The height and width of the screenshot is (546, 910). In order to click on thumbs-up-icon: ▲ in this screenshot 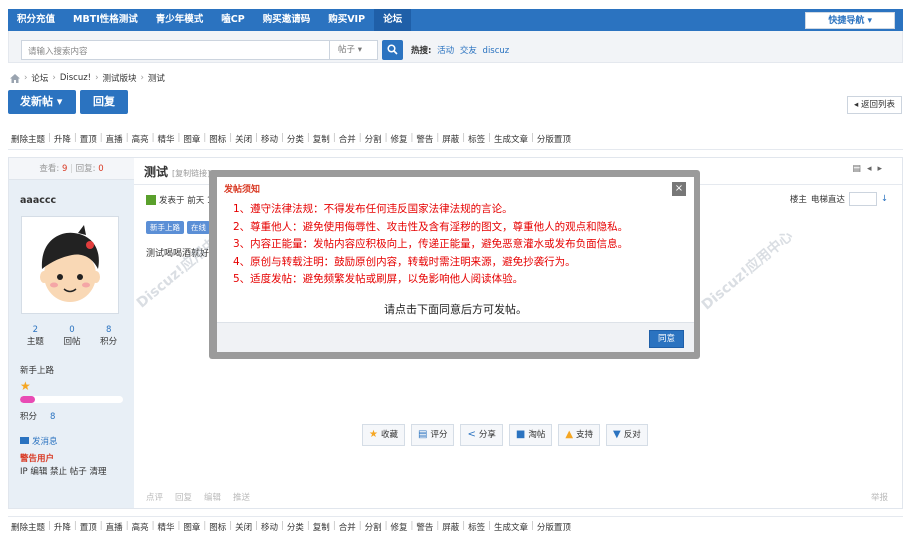, I will do `click(569, 434)`.